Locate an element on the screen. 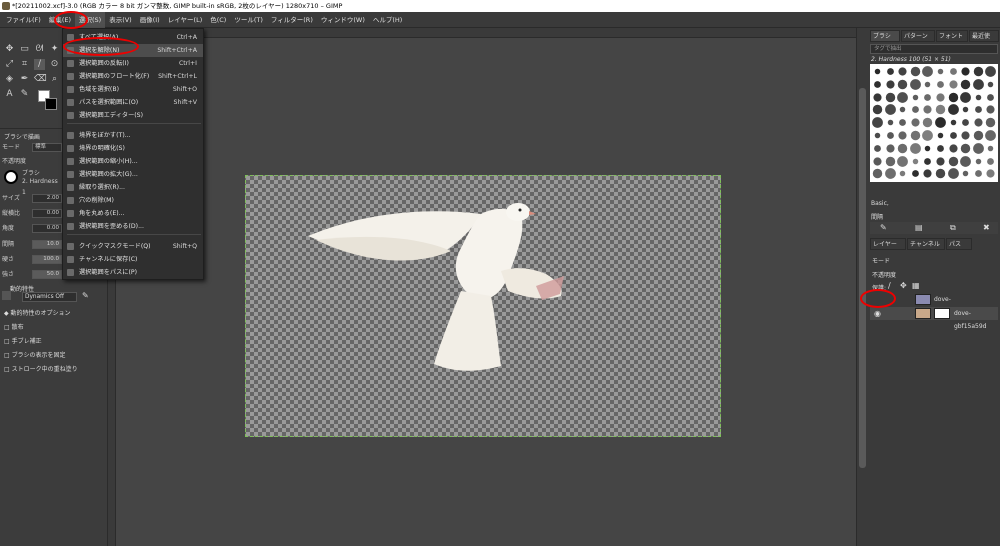  edit-brush-icon: ✎ is located at coordinates (883, 227).